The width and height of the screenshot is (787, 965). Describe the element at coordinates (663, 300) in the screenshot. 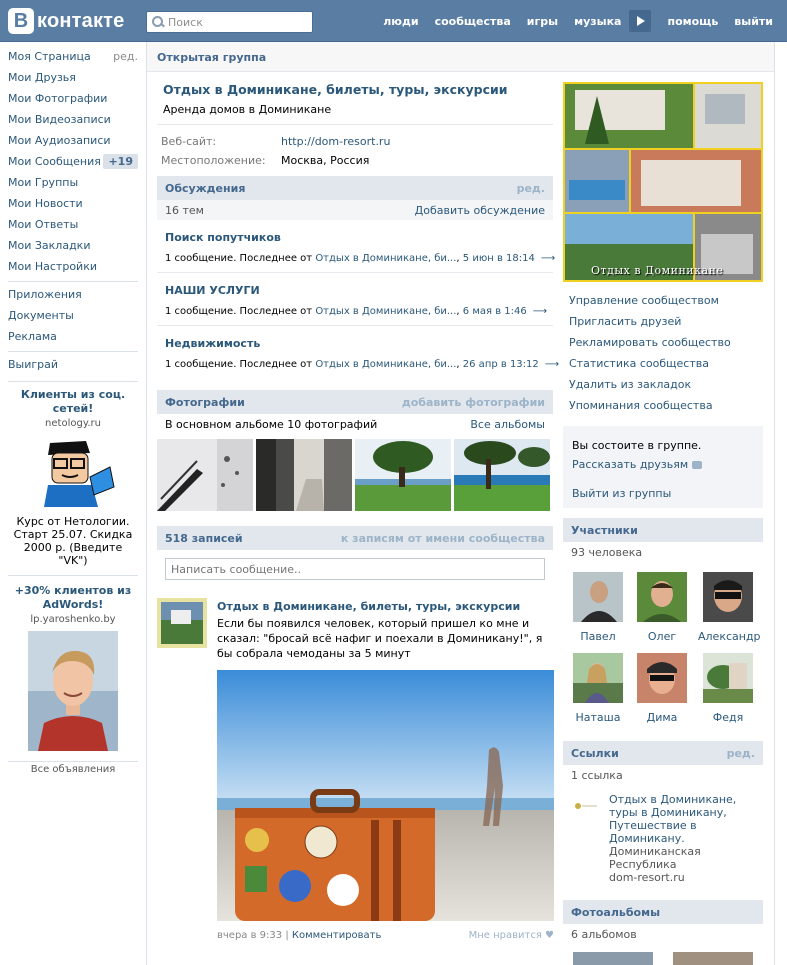

I see `manage-community-link: Управление сообществом` at that location.